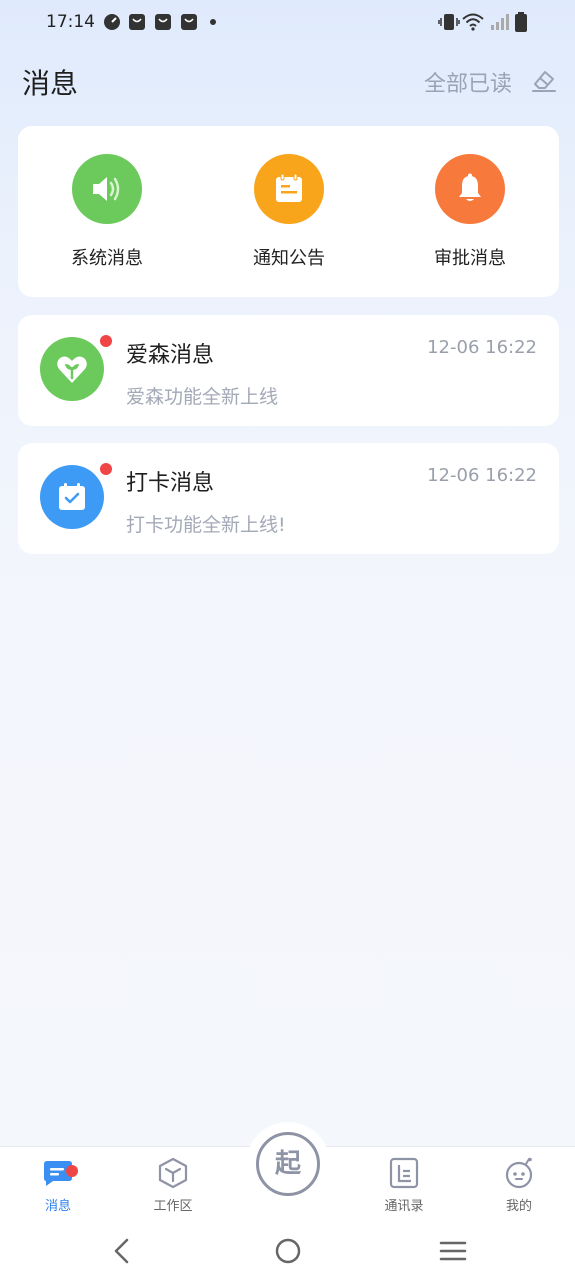 The height and width of the screenshot is (1280, 575). What do you see at coordinates (206, 525) in the screenshot?
I see `message-preview: 打卡功能全新上线!` at bounding box center [206, 525].